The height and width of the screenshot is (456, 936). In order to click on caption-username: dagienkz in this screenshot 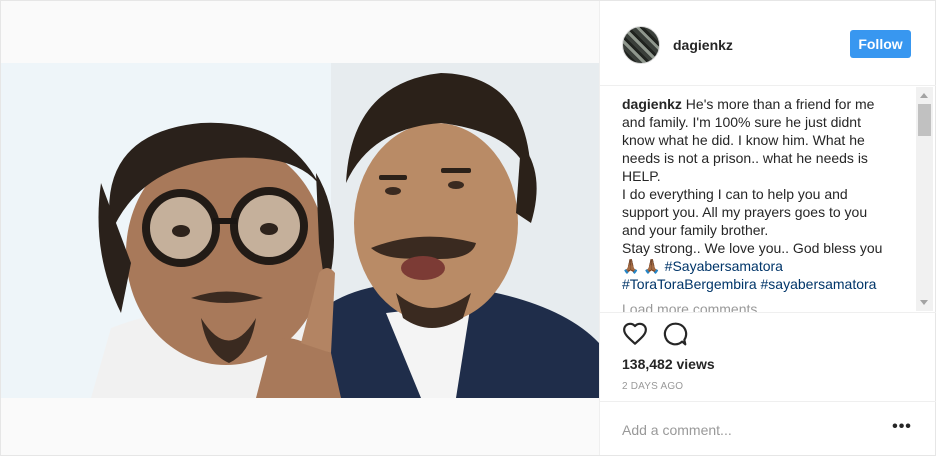, I will do `click(652, 104)`.